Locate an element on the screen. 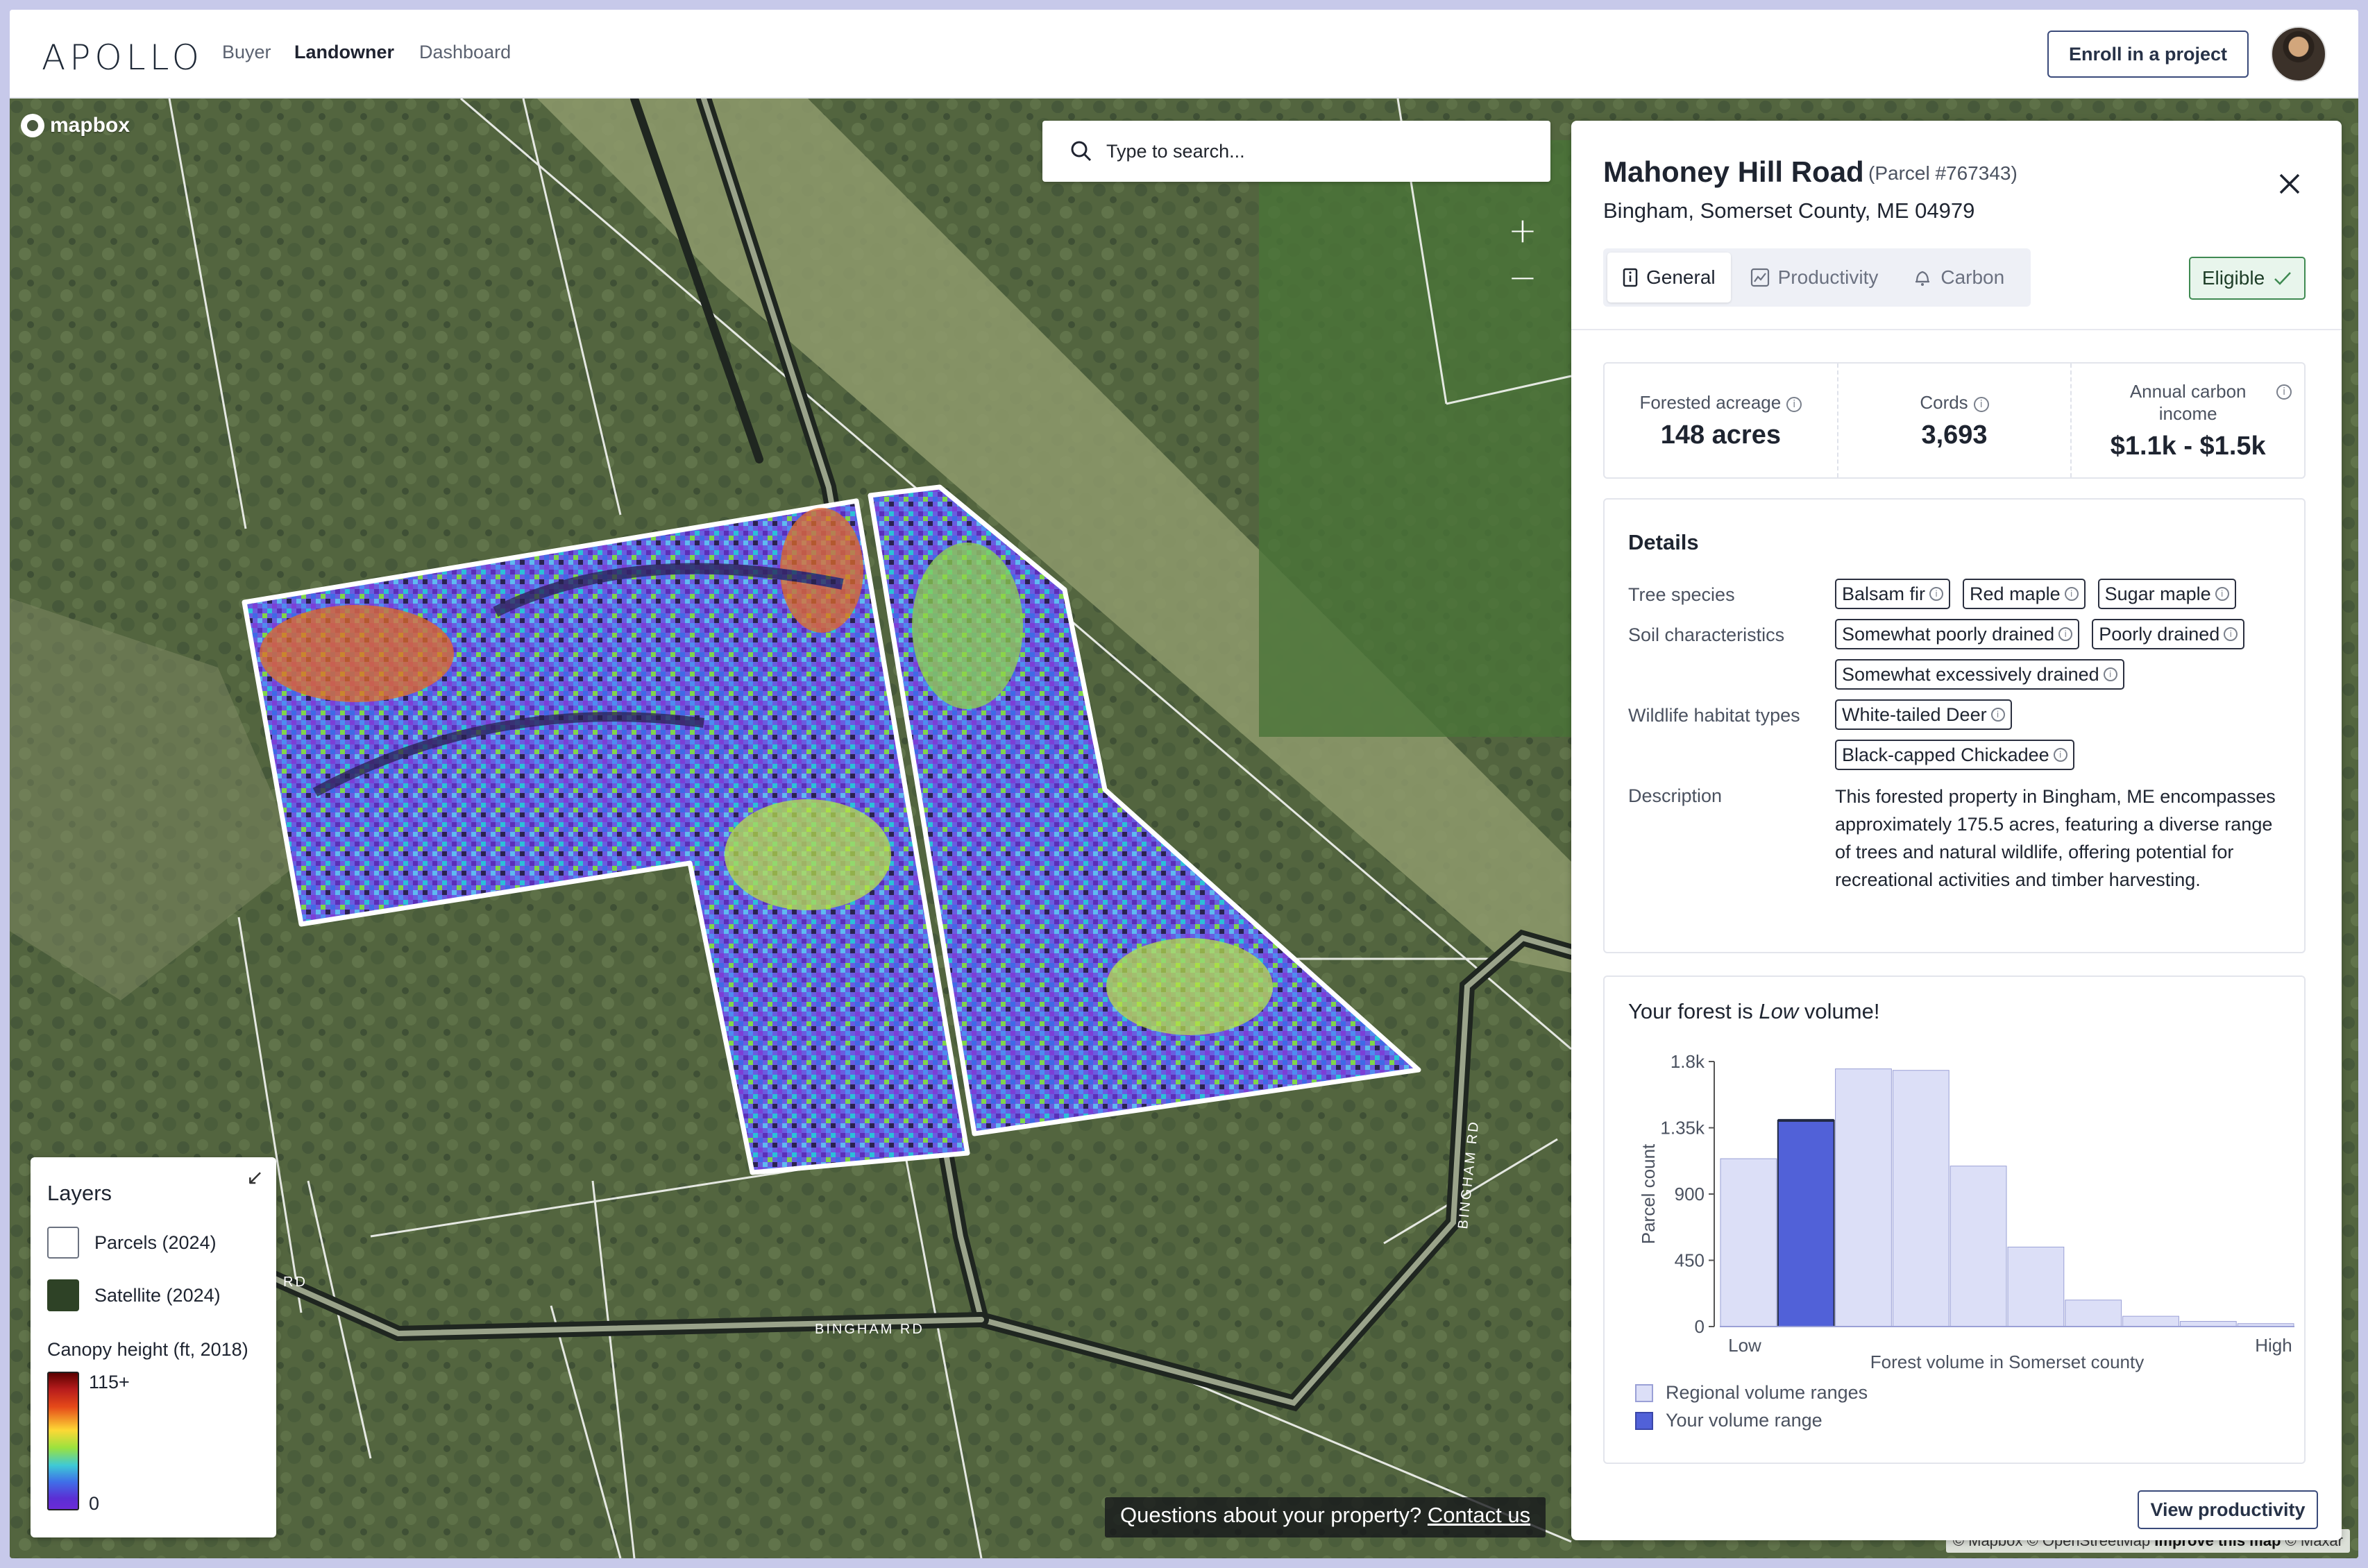 This screenshot has width=2368, height=1568. tab-productivity: Productivity is located at coordinates (1814, 277).